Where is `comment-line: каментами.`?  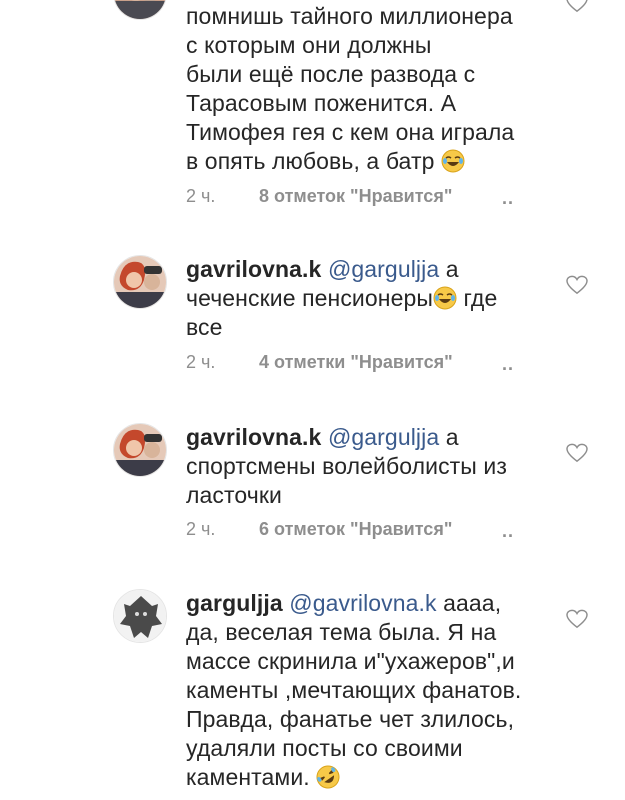
comment-line: каментами. is located at coordinates (361, 777).